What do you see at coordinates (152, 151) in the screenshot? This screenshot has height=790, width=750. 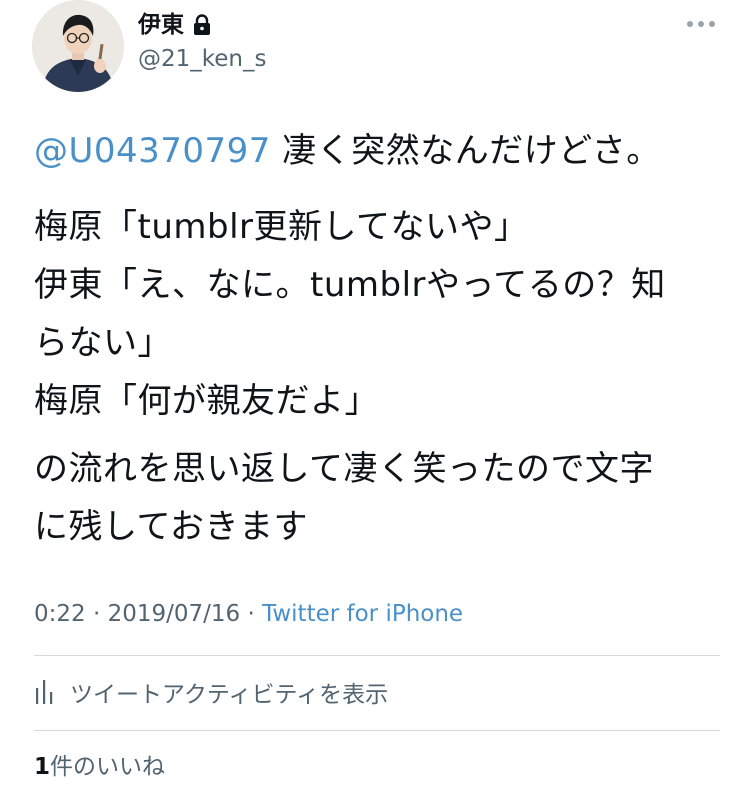 I see `mention-link: @U04370797` at bounding box center [152, 151].